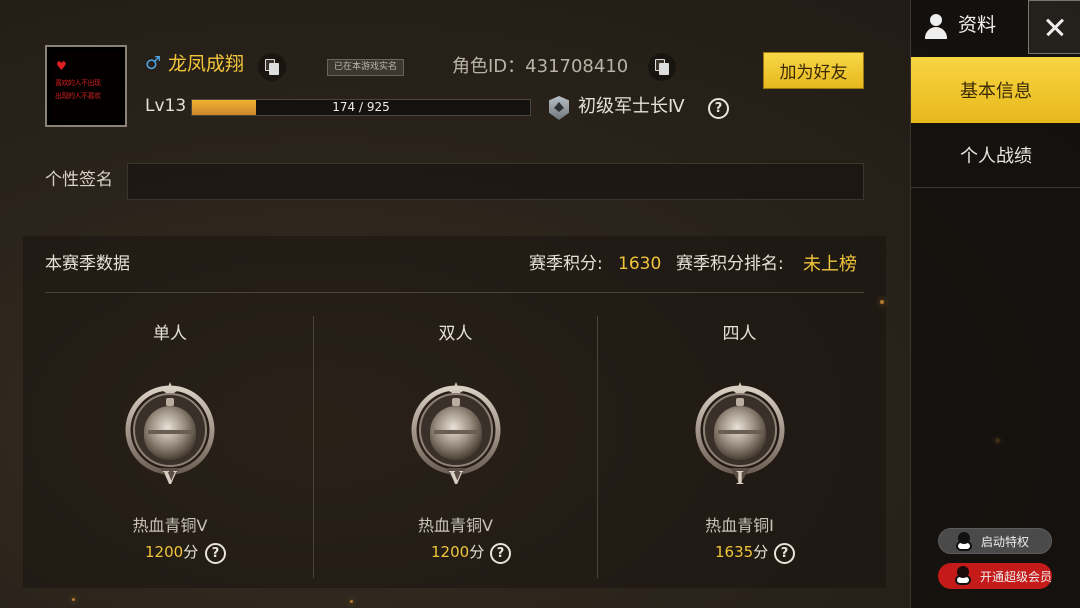  What do you see at coordinates (153, 63) in the screenshot?
I see `male-icon: ♂` at bounding box center [153, 63].